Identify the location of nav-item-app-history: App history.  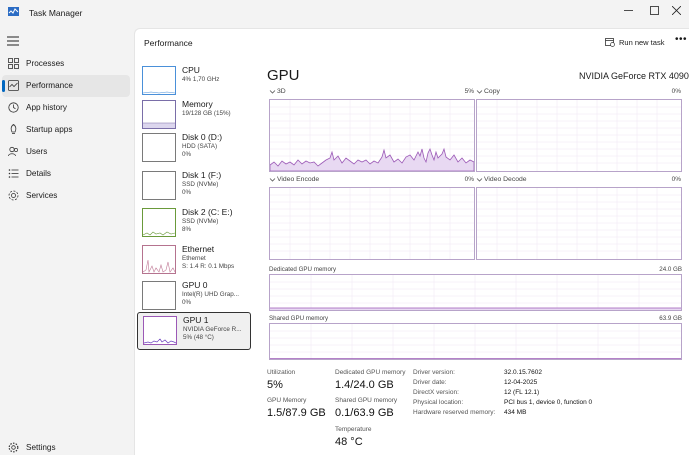
(66, 108).